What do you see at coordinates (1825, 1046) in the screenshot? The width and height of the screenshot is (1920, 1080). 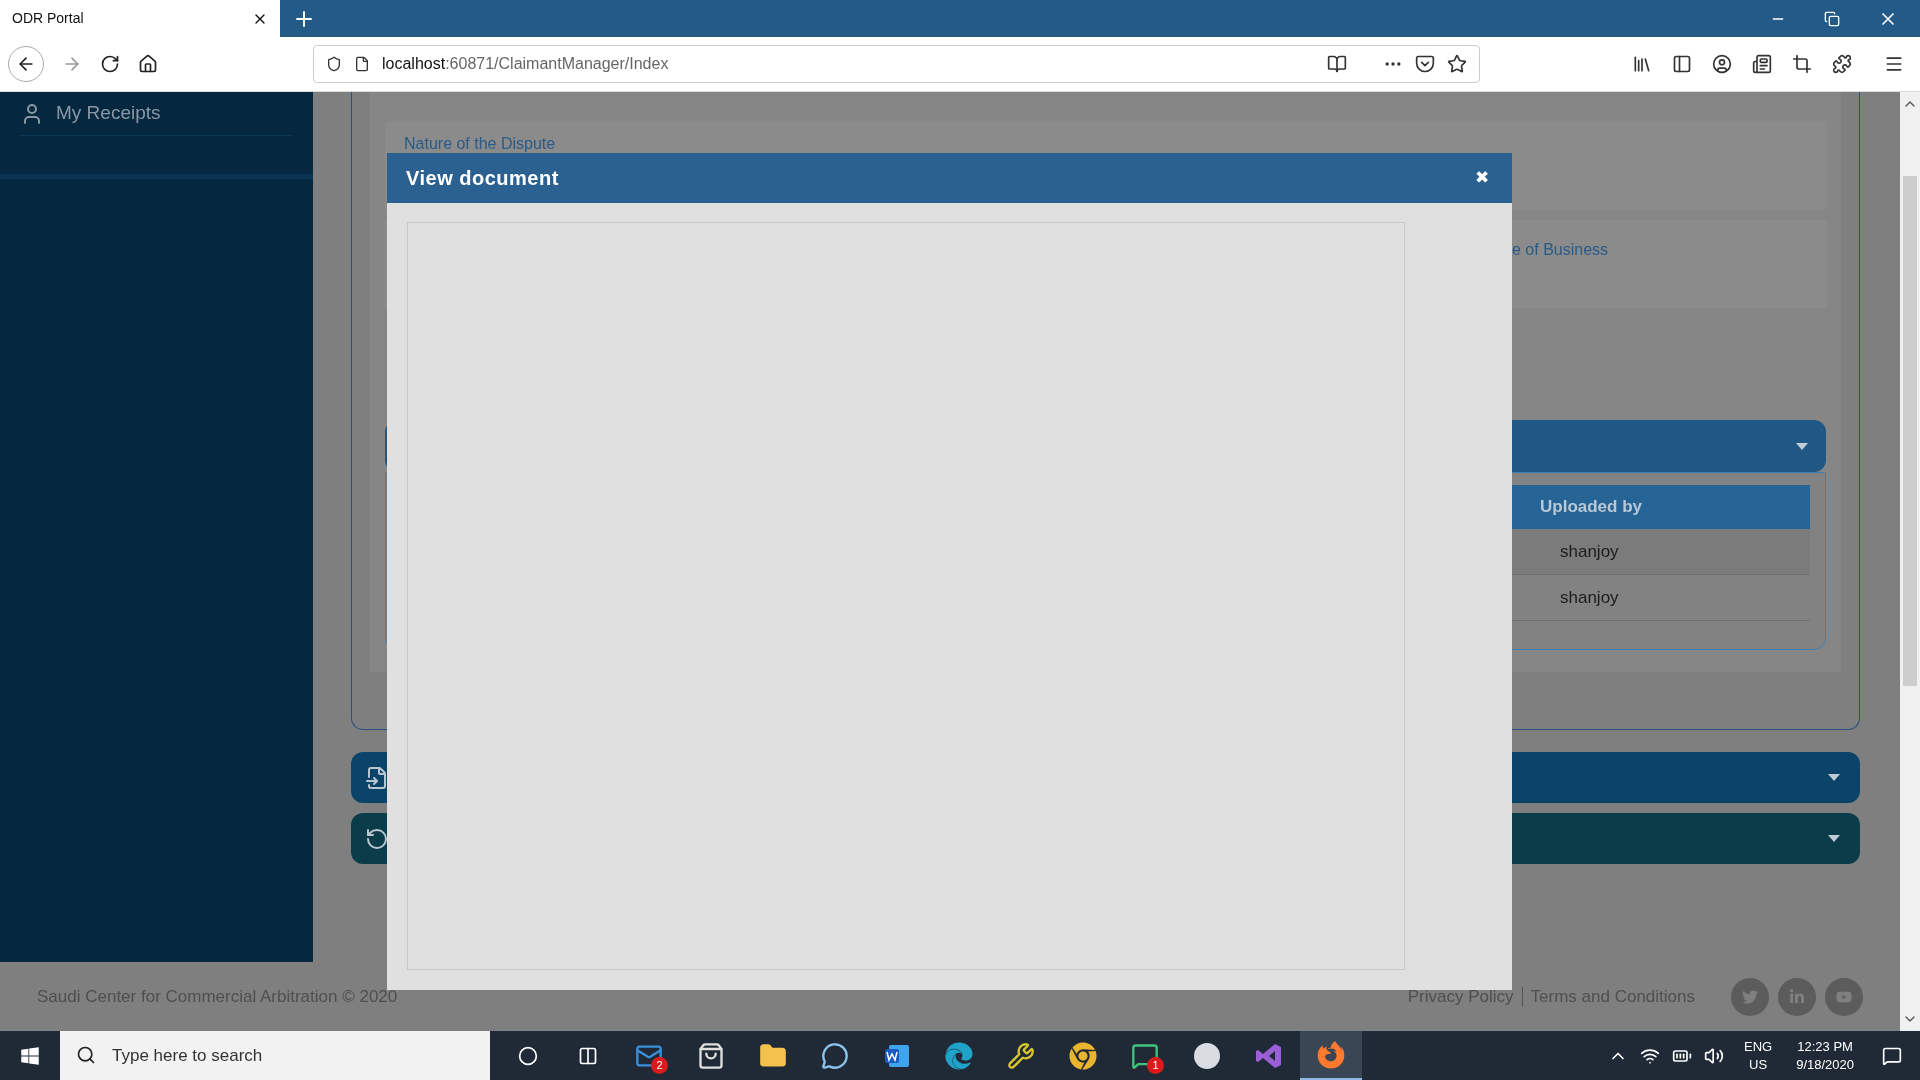 I see `clock-time: 12:23 PM` at bounding box center [1825, 1046].